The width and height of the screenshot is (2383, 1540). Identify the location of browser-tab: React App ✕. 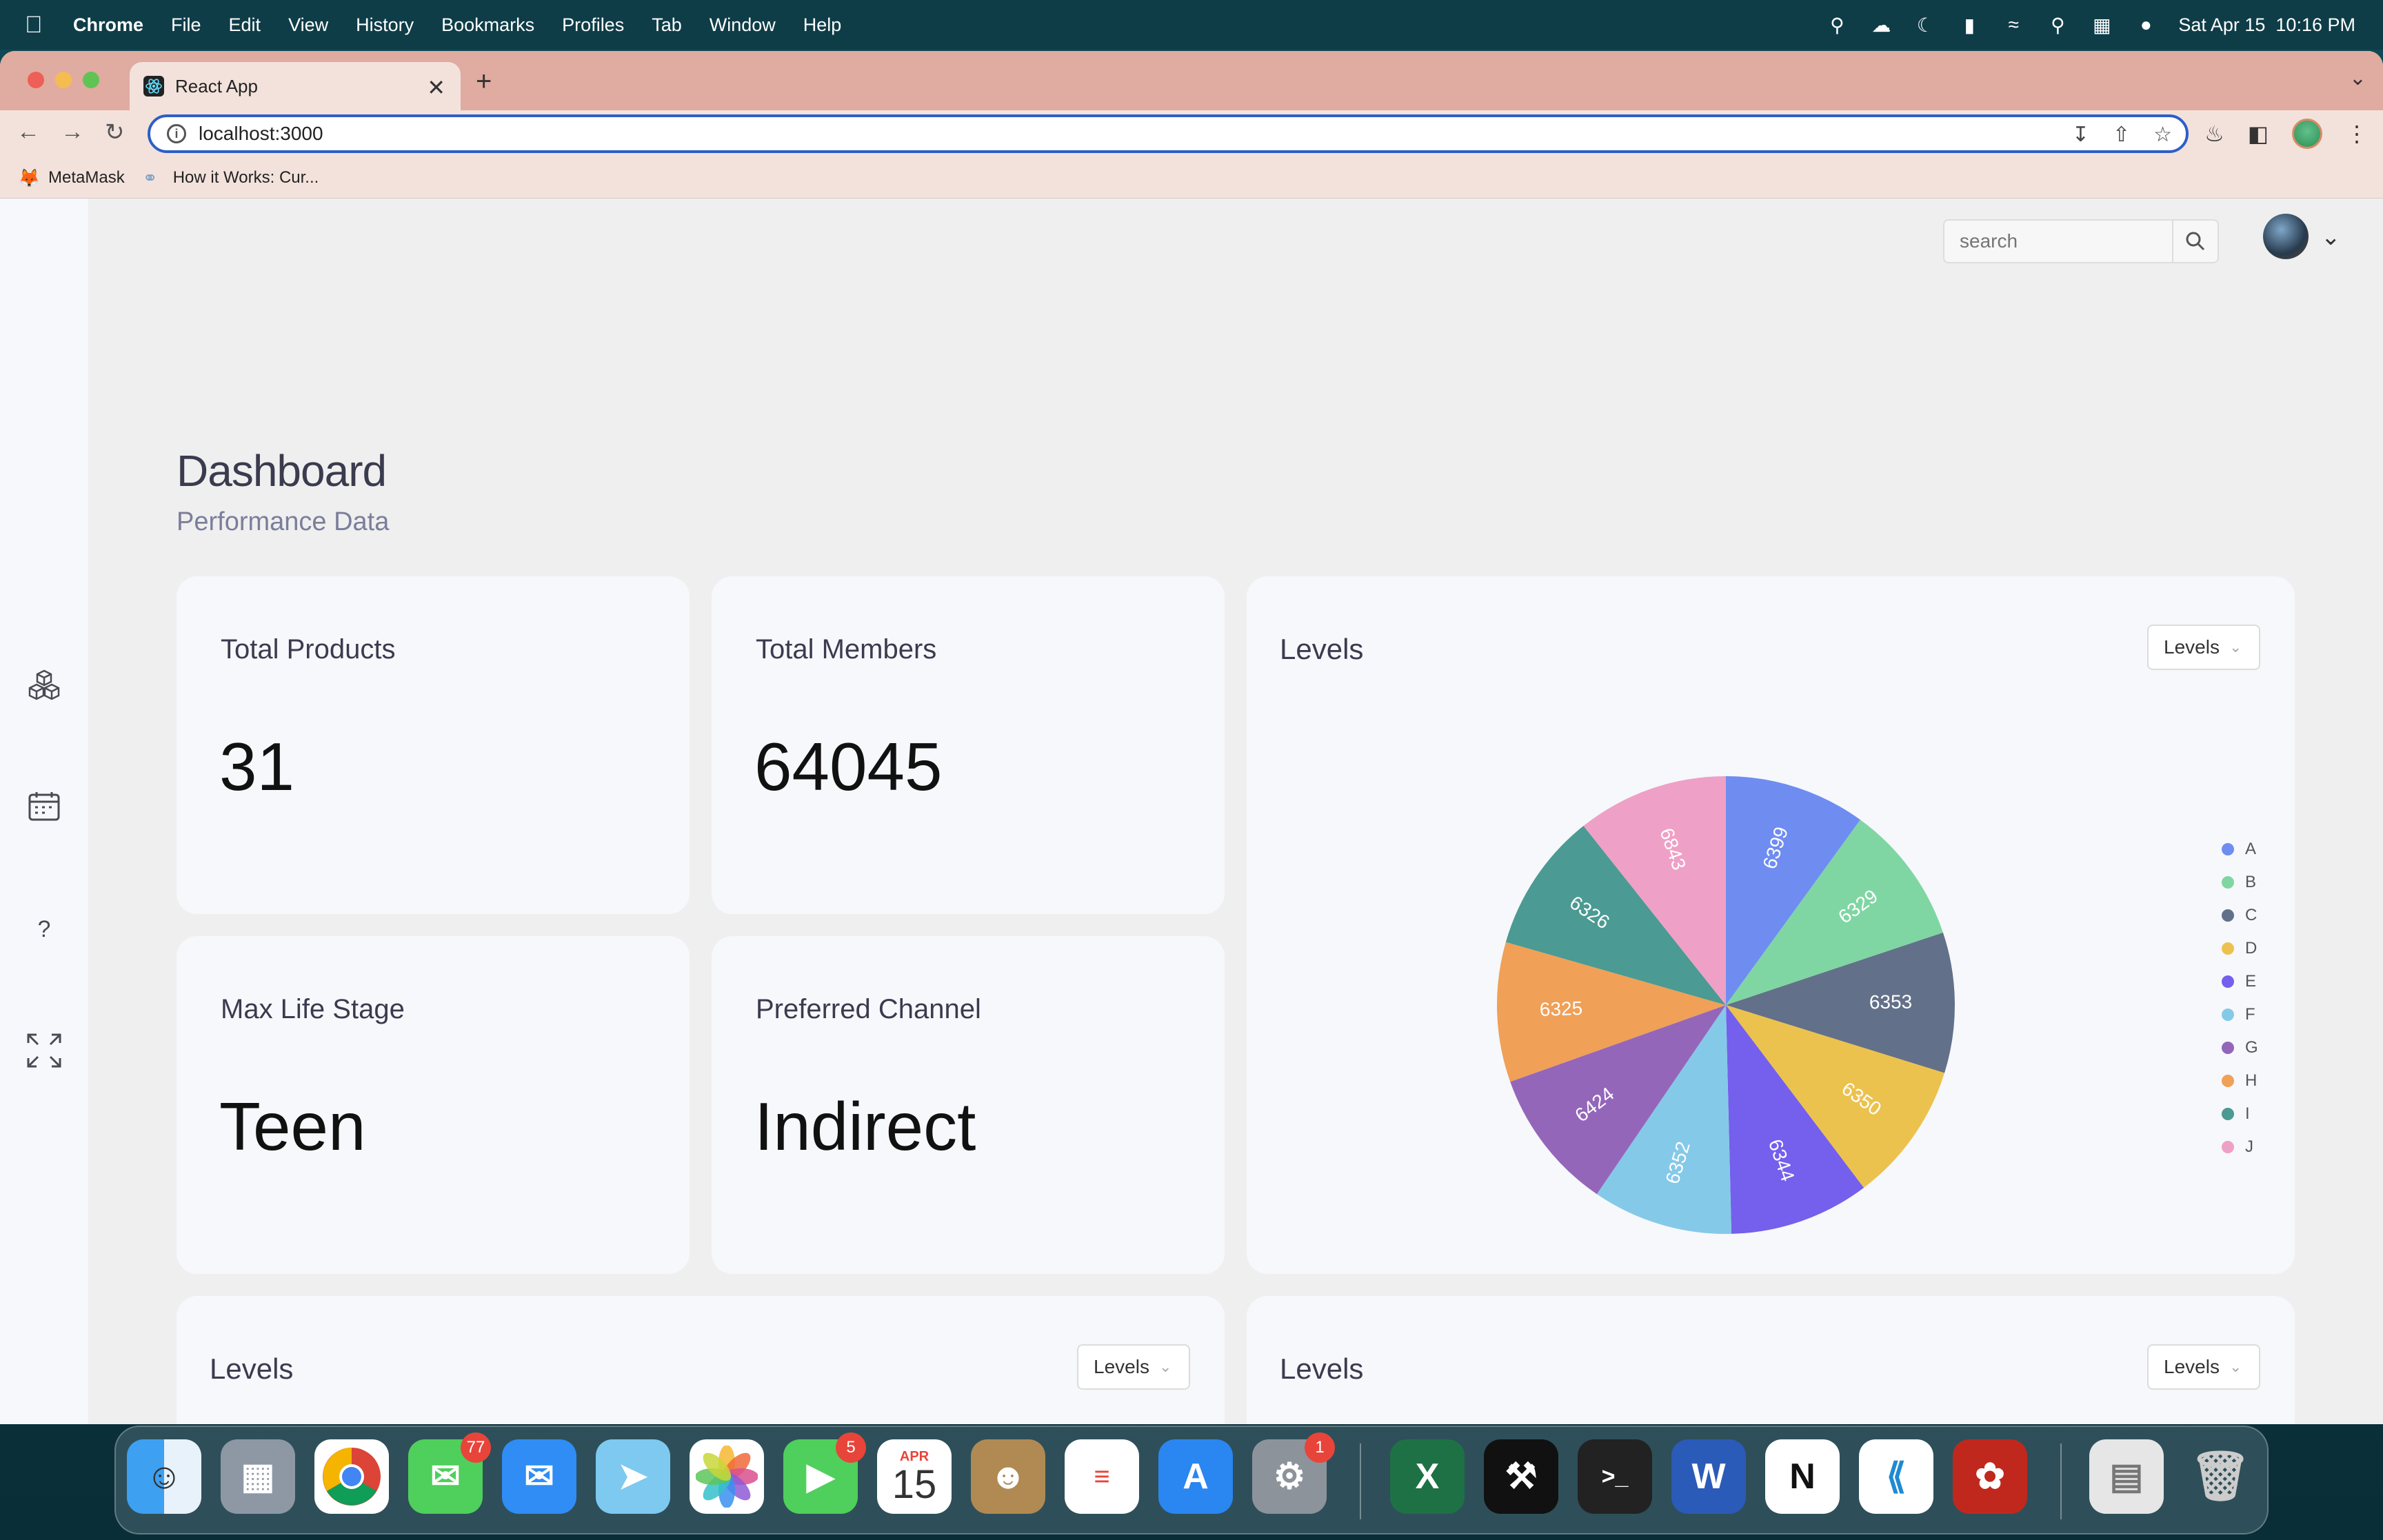
(295, 86).